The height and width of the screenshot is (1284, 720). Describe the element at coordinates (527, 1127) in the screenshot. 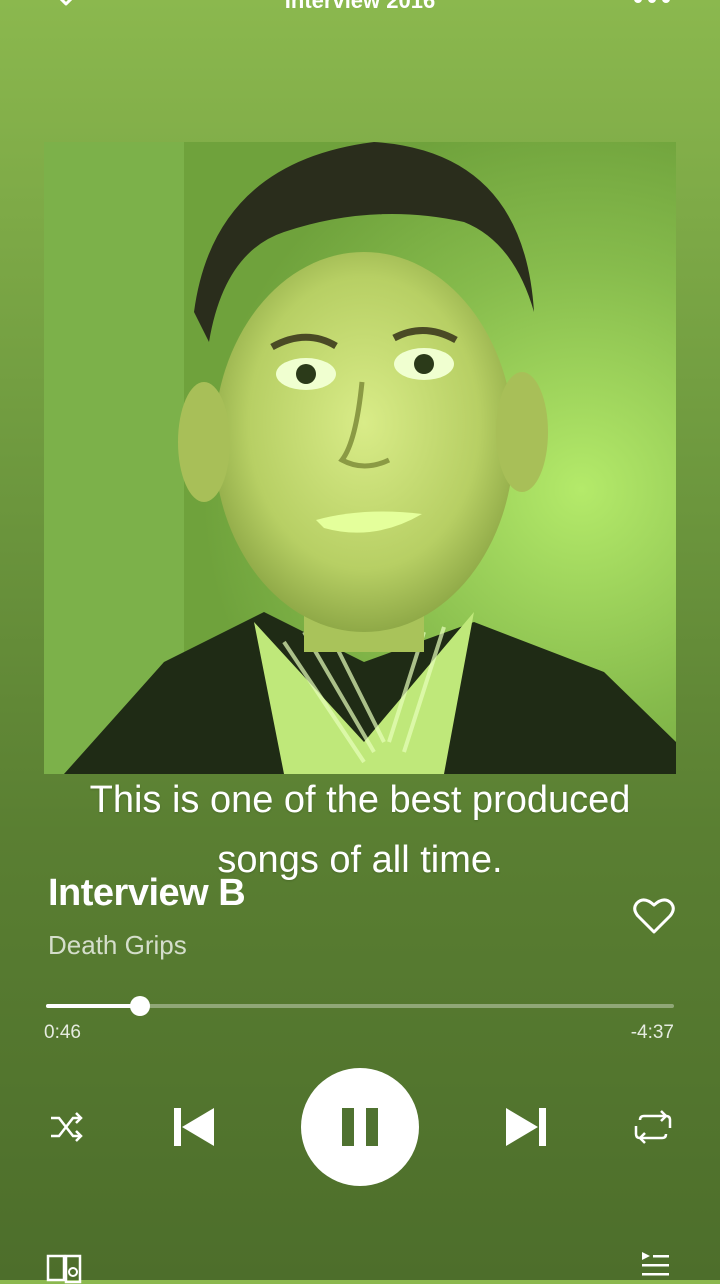

I see `skip-next-icon` at that location.